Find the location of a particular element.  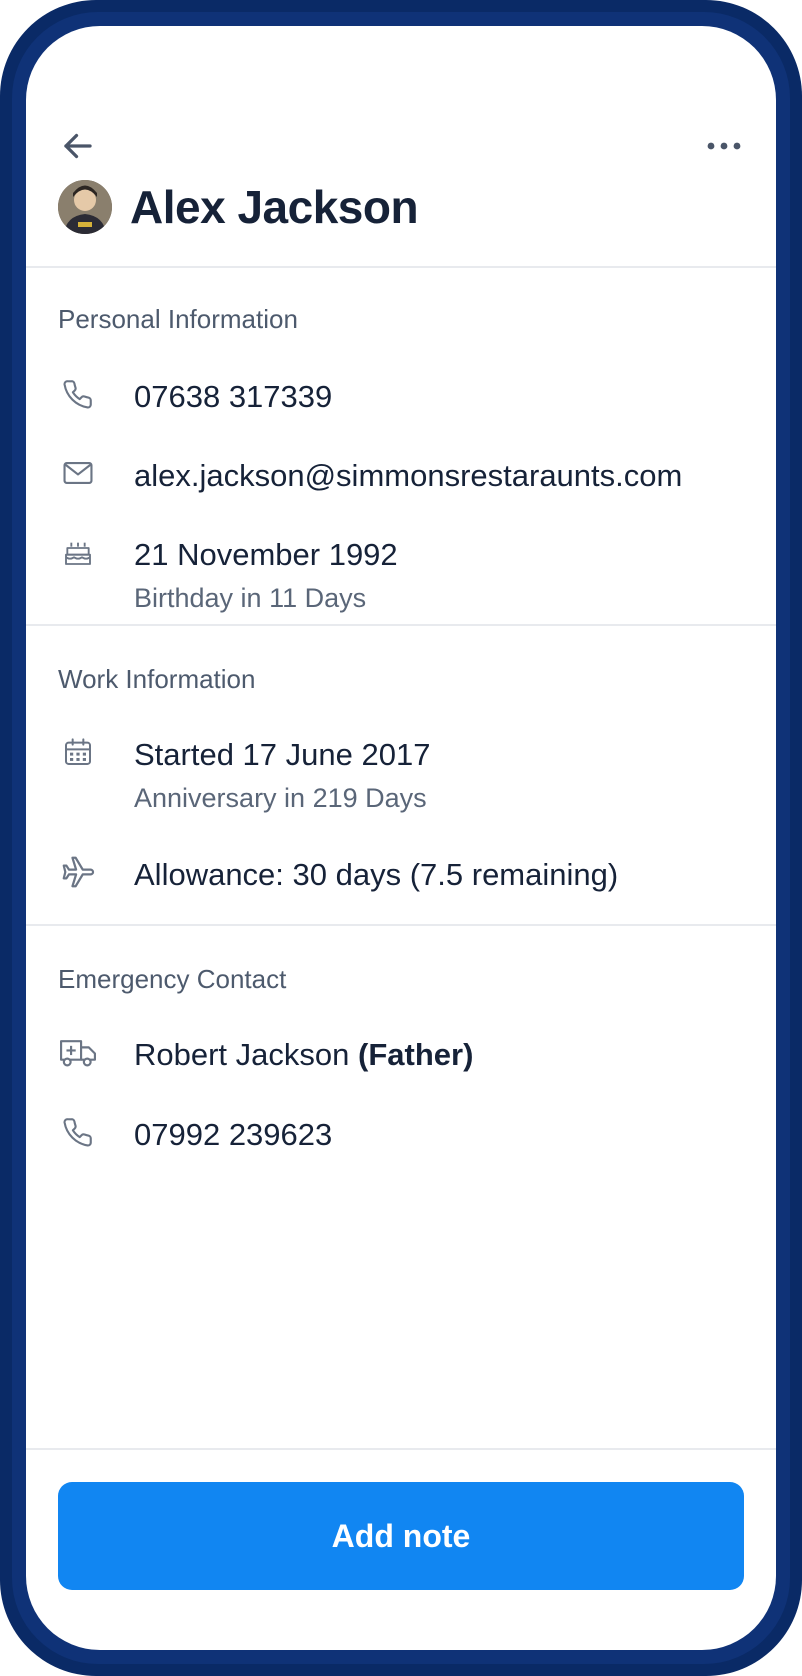

more-horizontal-icon is located at coordinates (724, 146).